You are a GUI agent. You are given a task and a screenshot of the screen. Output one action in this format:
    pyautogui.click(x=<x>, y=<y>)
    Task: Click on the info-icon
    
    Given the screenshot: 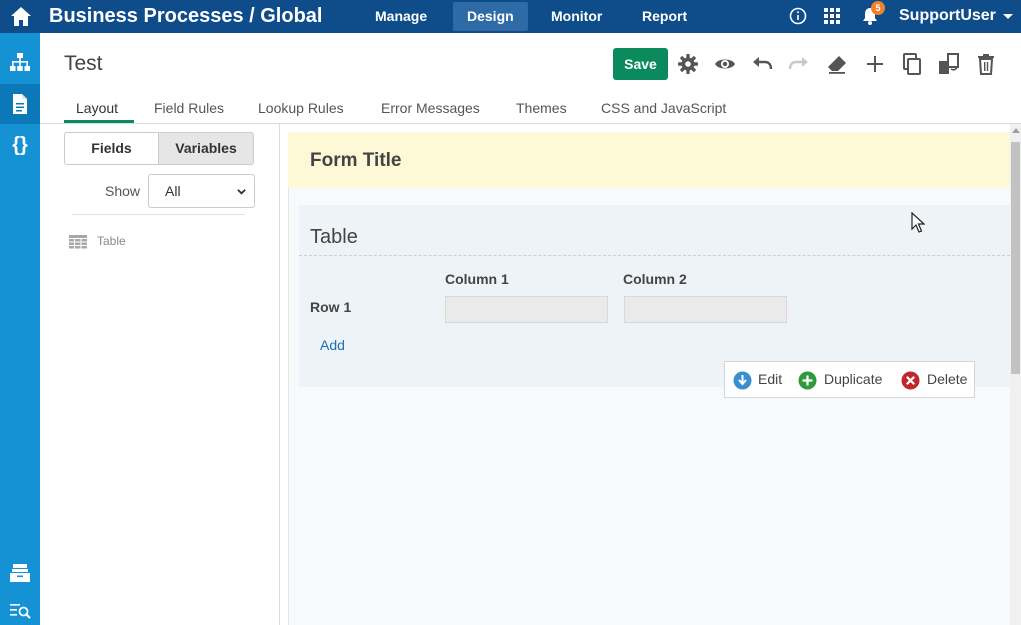 What is the action you would take?
    pyautogui.click(x=798, y=16)
    